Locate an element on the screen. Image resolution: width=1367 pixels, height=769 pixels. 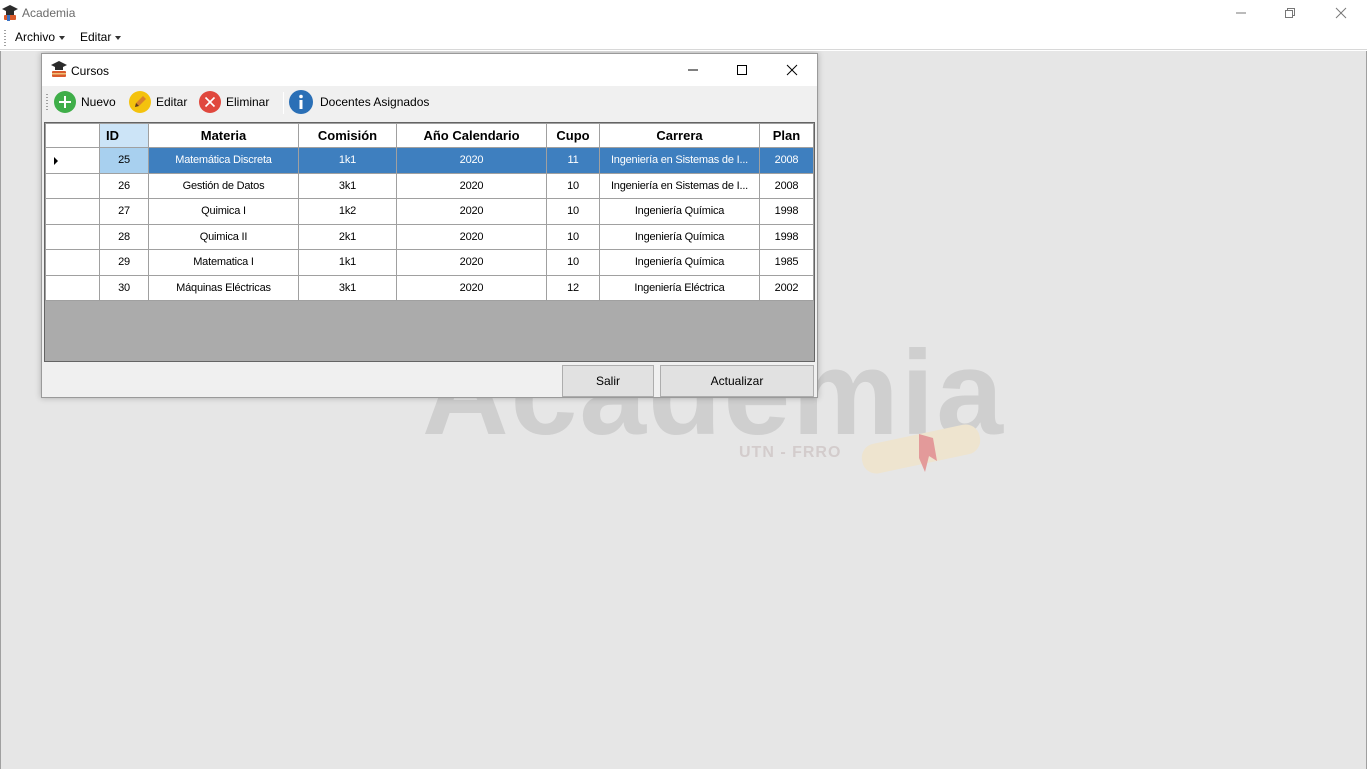
cell-comision: 2k1 is located at coordinates (347, 236).